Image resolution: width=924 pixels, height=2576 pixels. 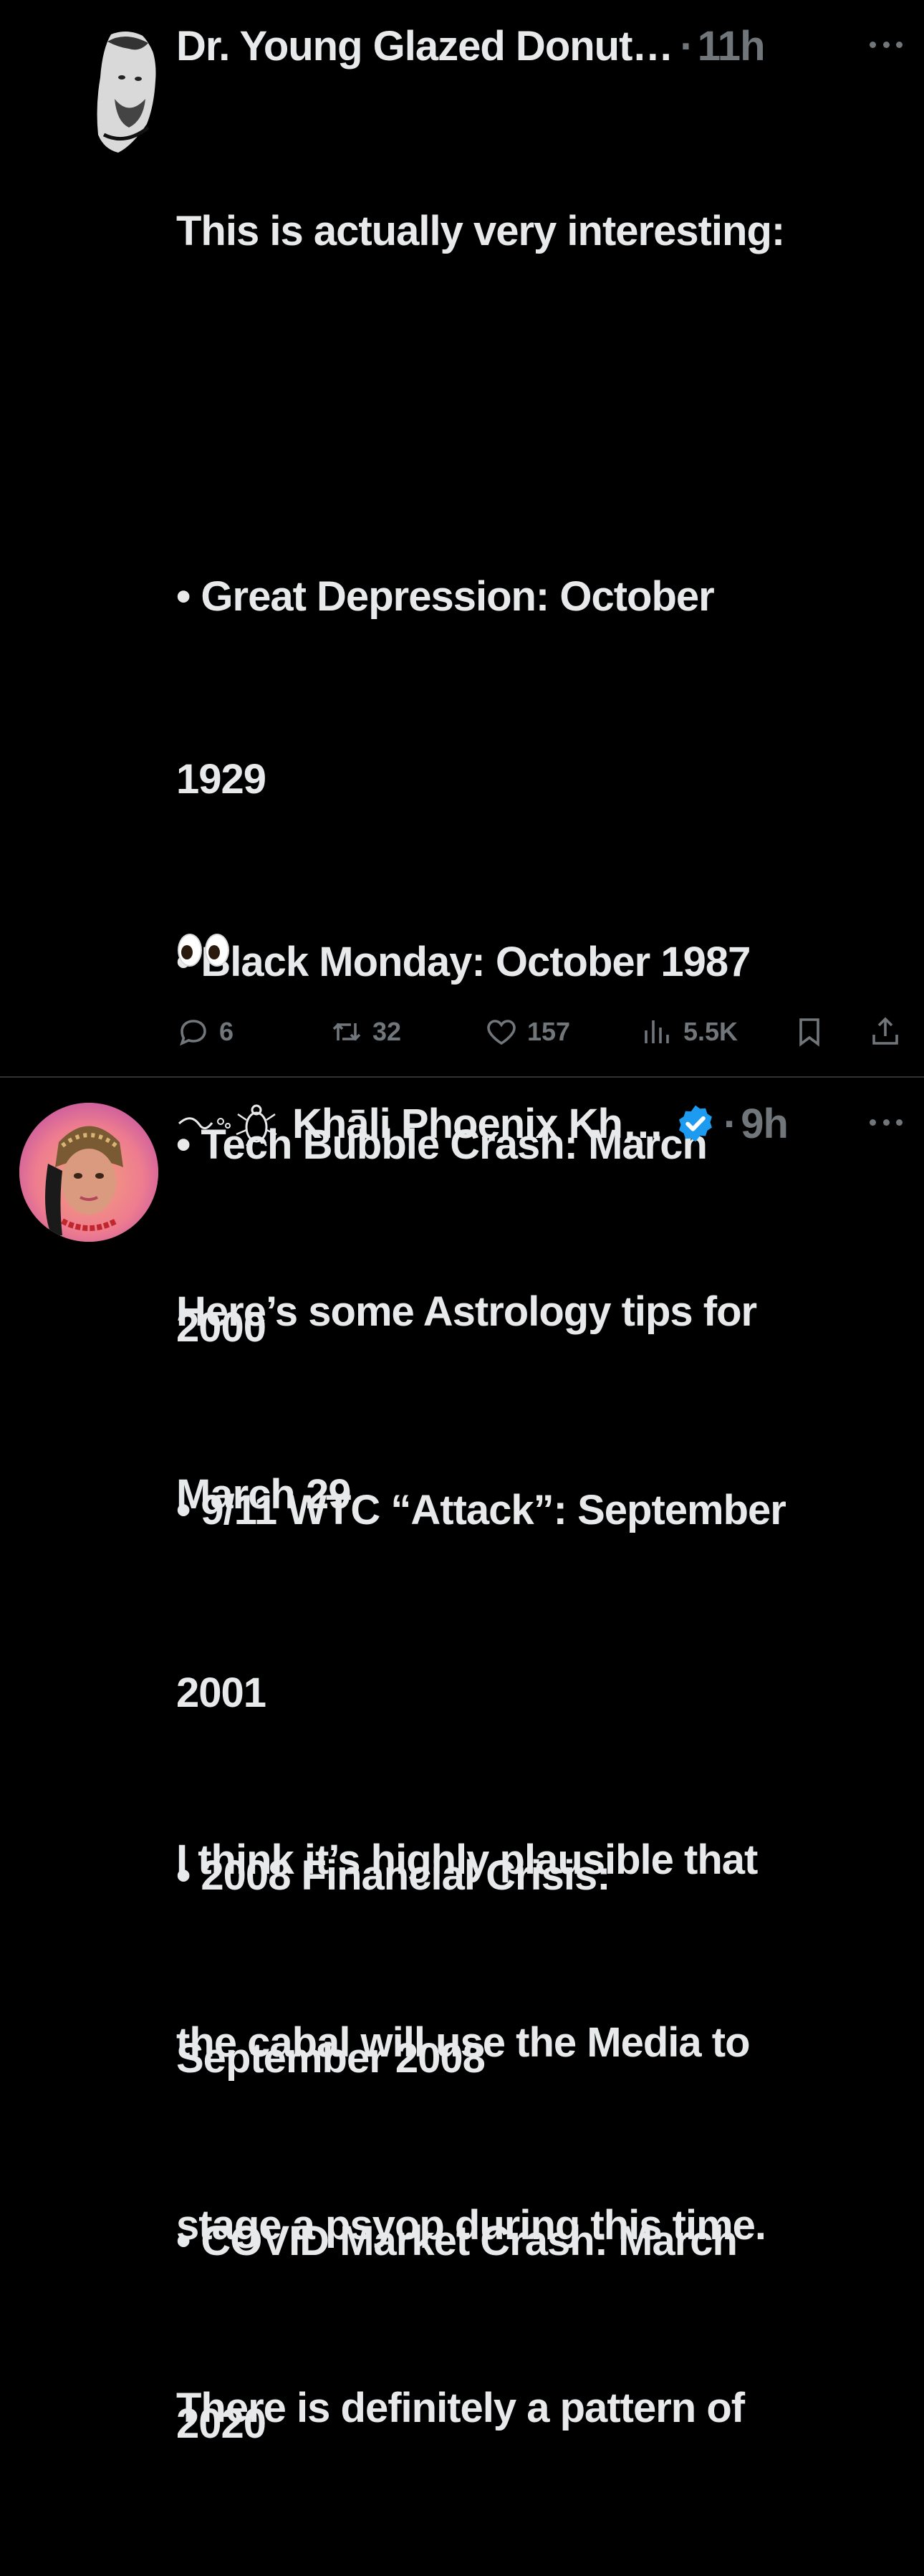 What do you see at coordinates (263, 1495) in the screenshot?
I see `tweet-line: March 29` at bounding box center [263, 1495].